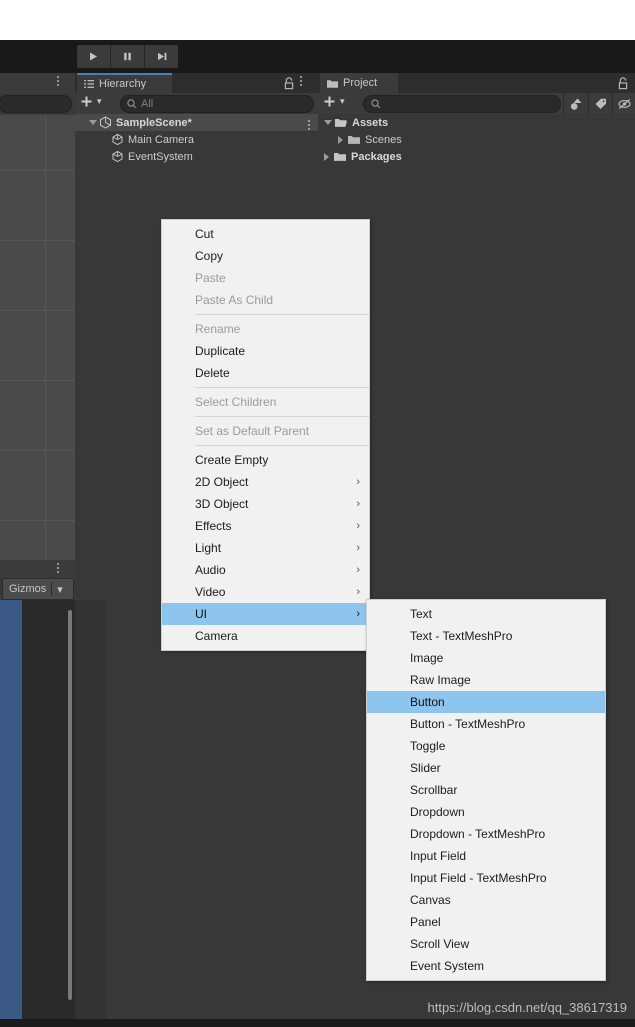  What do you see at coordinates (160, 156) in the screenshot?
I see `hierarchy-row-label: EventSystem` at bounding box center [160, 156].